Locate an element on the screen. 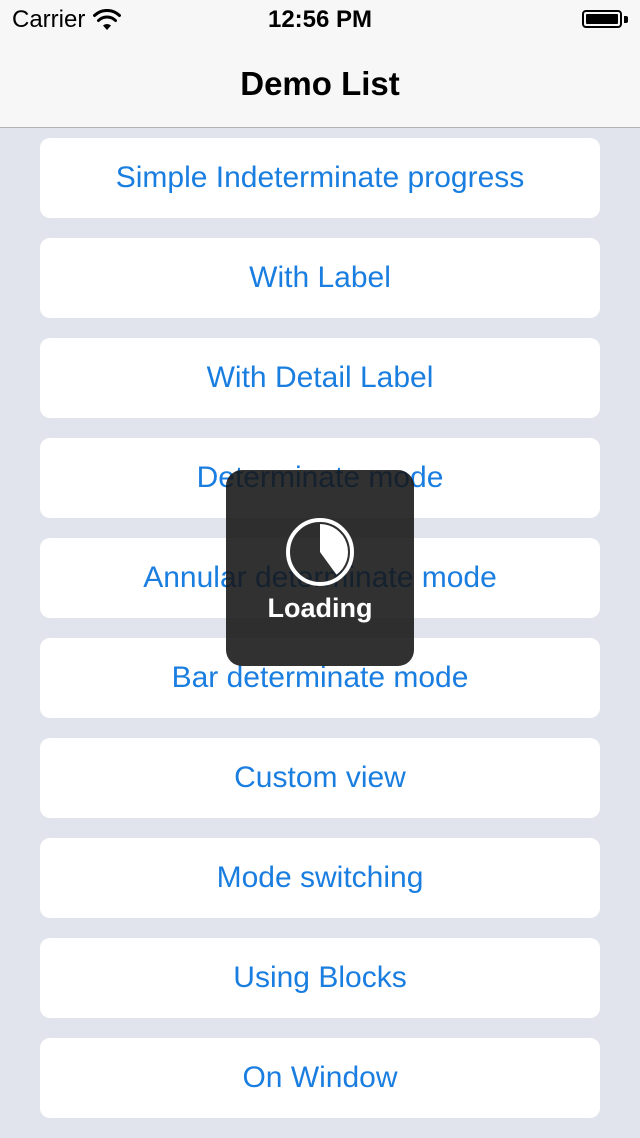 The height and width of the screenshot is (1138, 640). status-bar: Carrier 12:56 PM is located at coordinates (320, 20).